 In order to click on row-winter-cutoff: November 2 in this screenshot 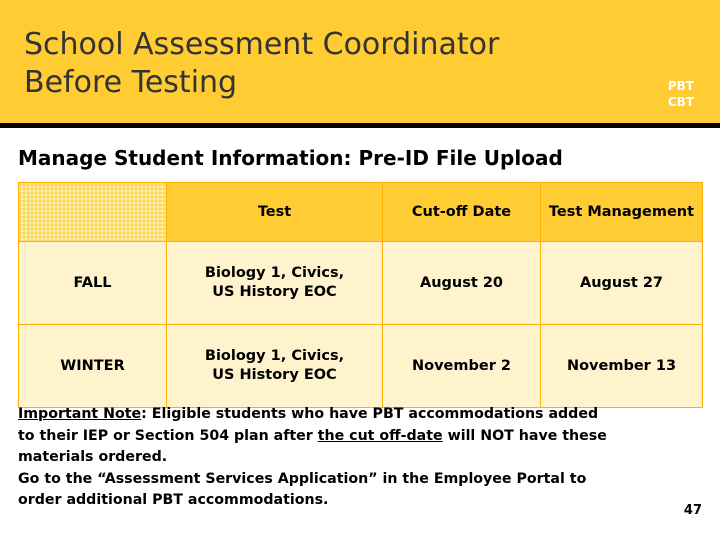, I will do `click(461, 366)`.